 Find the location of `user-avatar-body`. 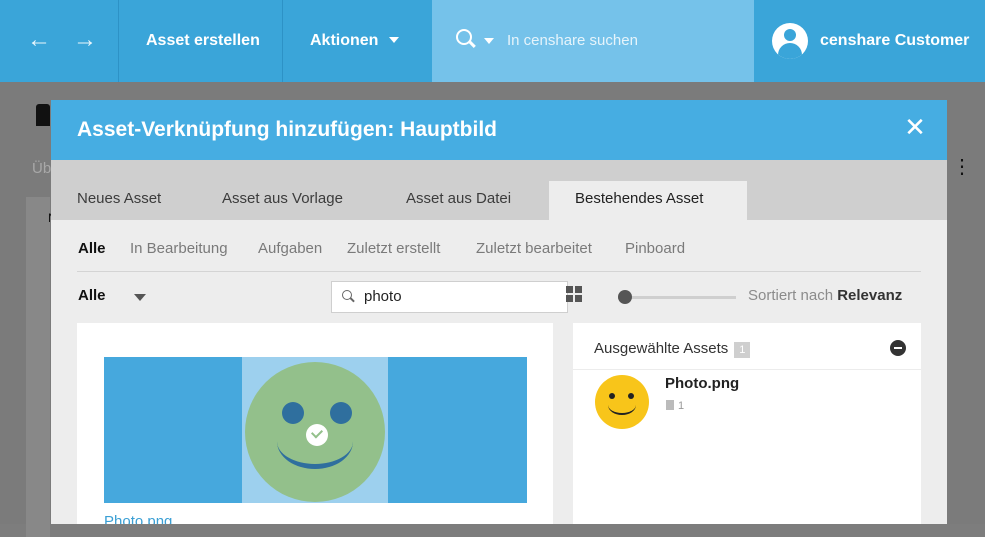

user-avatar-body is located at coordinates (790, 51).